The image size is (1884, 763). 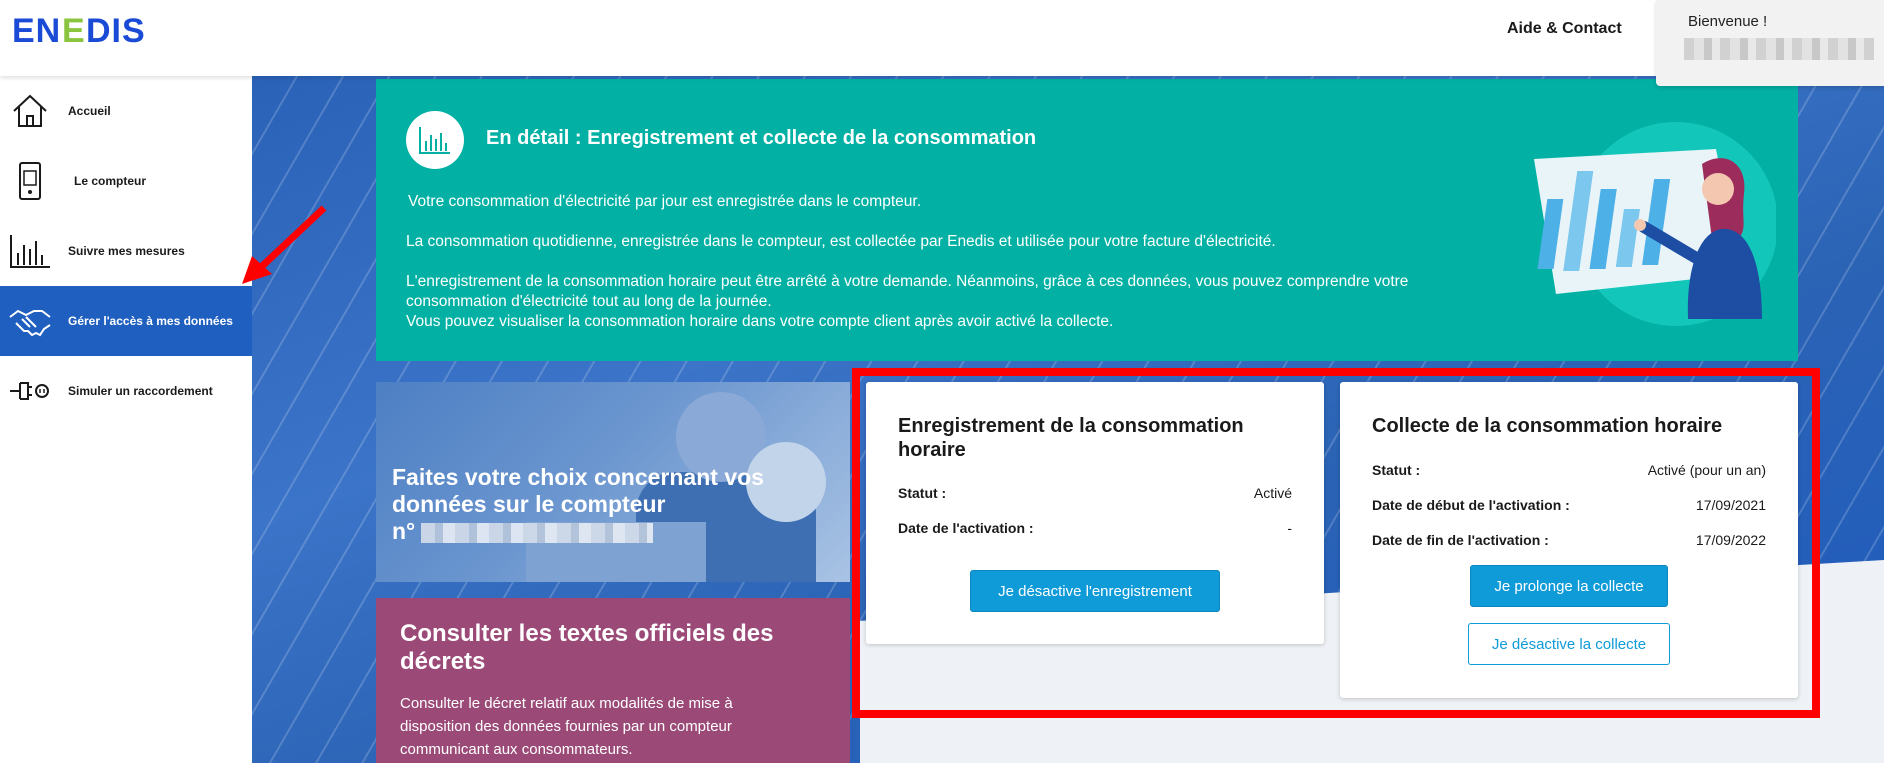 I want to click on enedis-logo: EN E DIS, so click(x=88, y=30).